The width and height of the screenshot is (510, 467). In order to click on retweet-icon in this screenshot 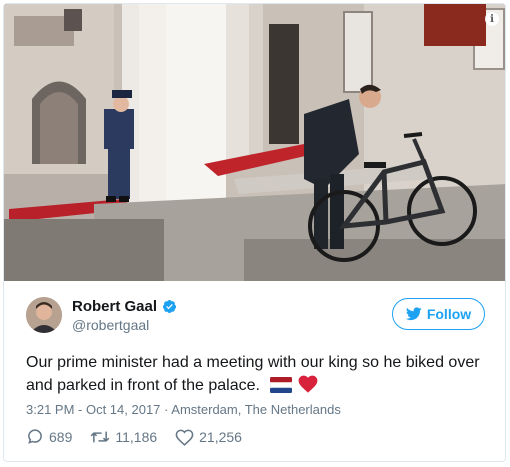, I will do `click(100, 437)`.